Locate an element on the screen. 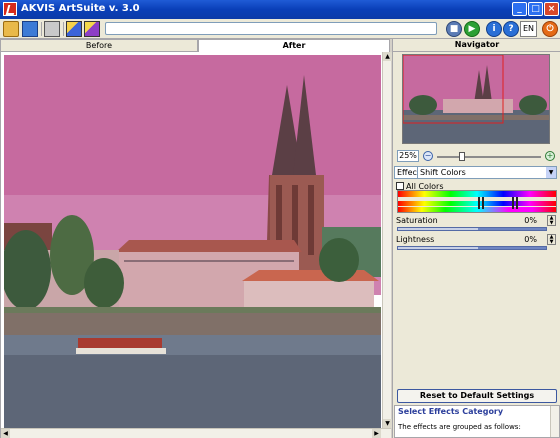 The height and width of the screenshot is (438, 560). help-text: The effects are grouped as follows: is located at coordinates (459, 427).